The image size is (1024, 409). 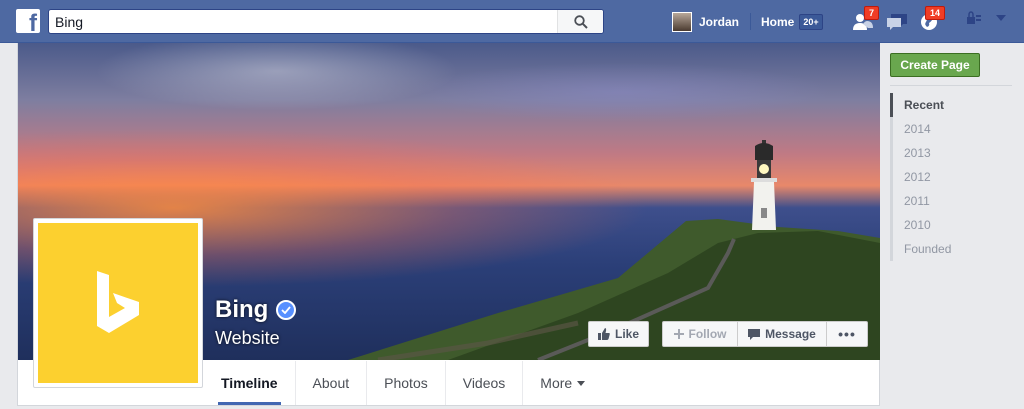 I want to click on profile-link: Jordan, so click(x=705, y=22).